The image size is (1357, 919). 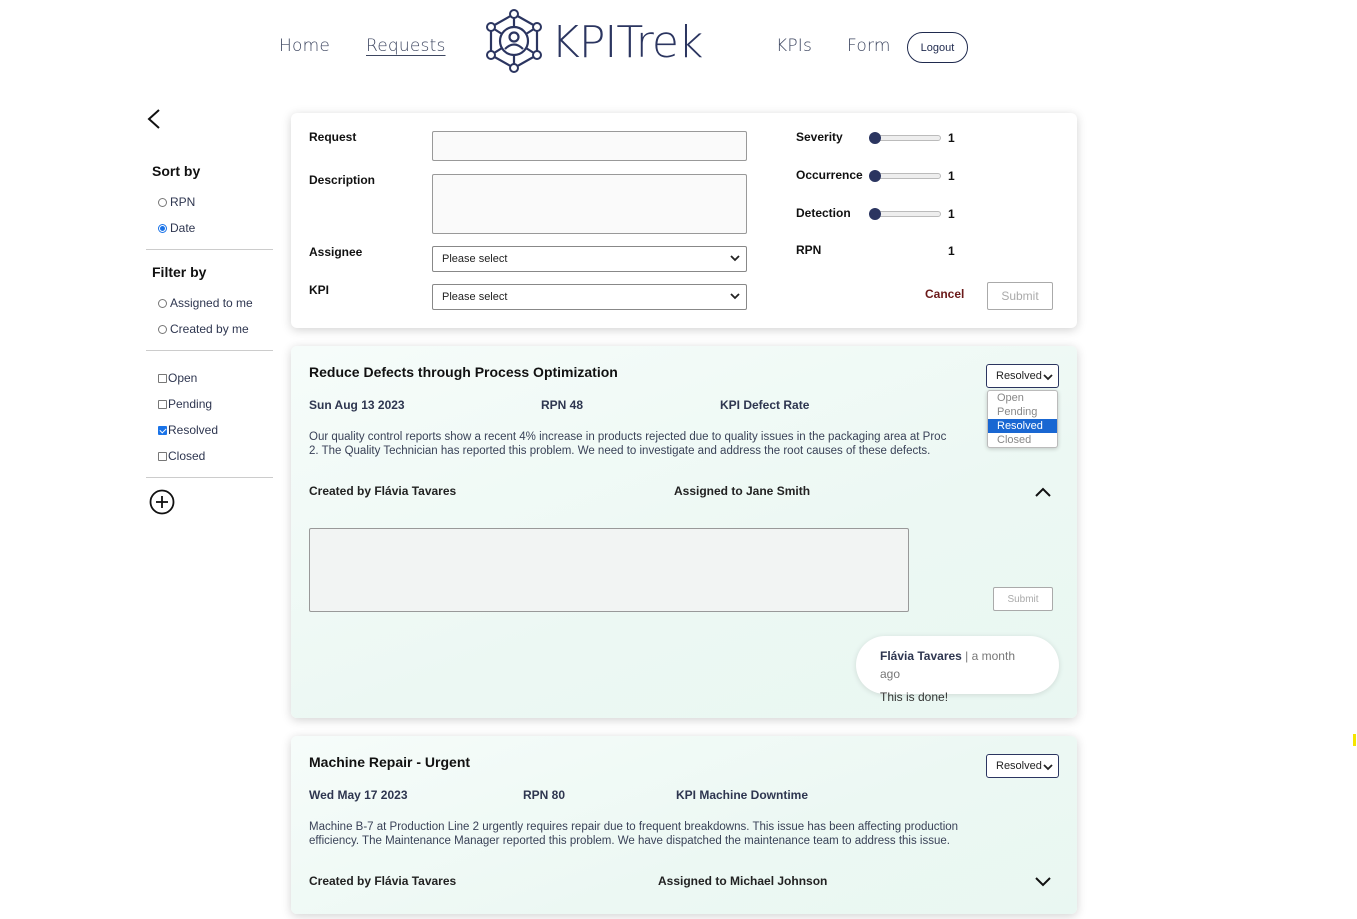 What do you see at coordinates (921, 656) in the screenshot?
I see `comment-author: Flávia Tavares` at bounding box center [921, 656].